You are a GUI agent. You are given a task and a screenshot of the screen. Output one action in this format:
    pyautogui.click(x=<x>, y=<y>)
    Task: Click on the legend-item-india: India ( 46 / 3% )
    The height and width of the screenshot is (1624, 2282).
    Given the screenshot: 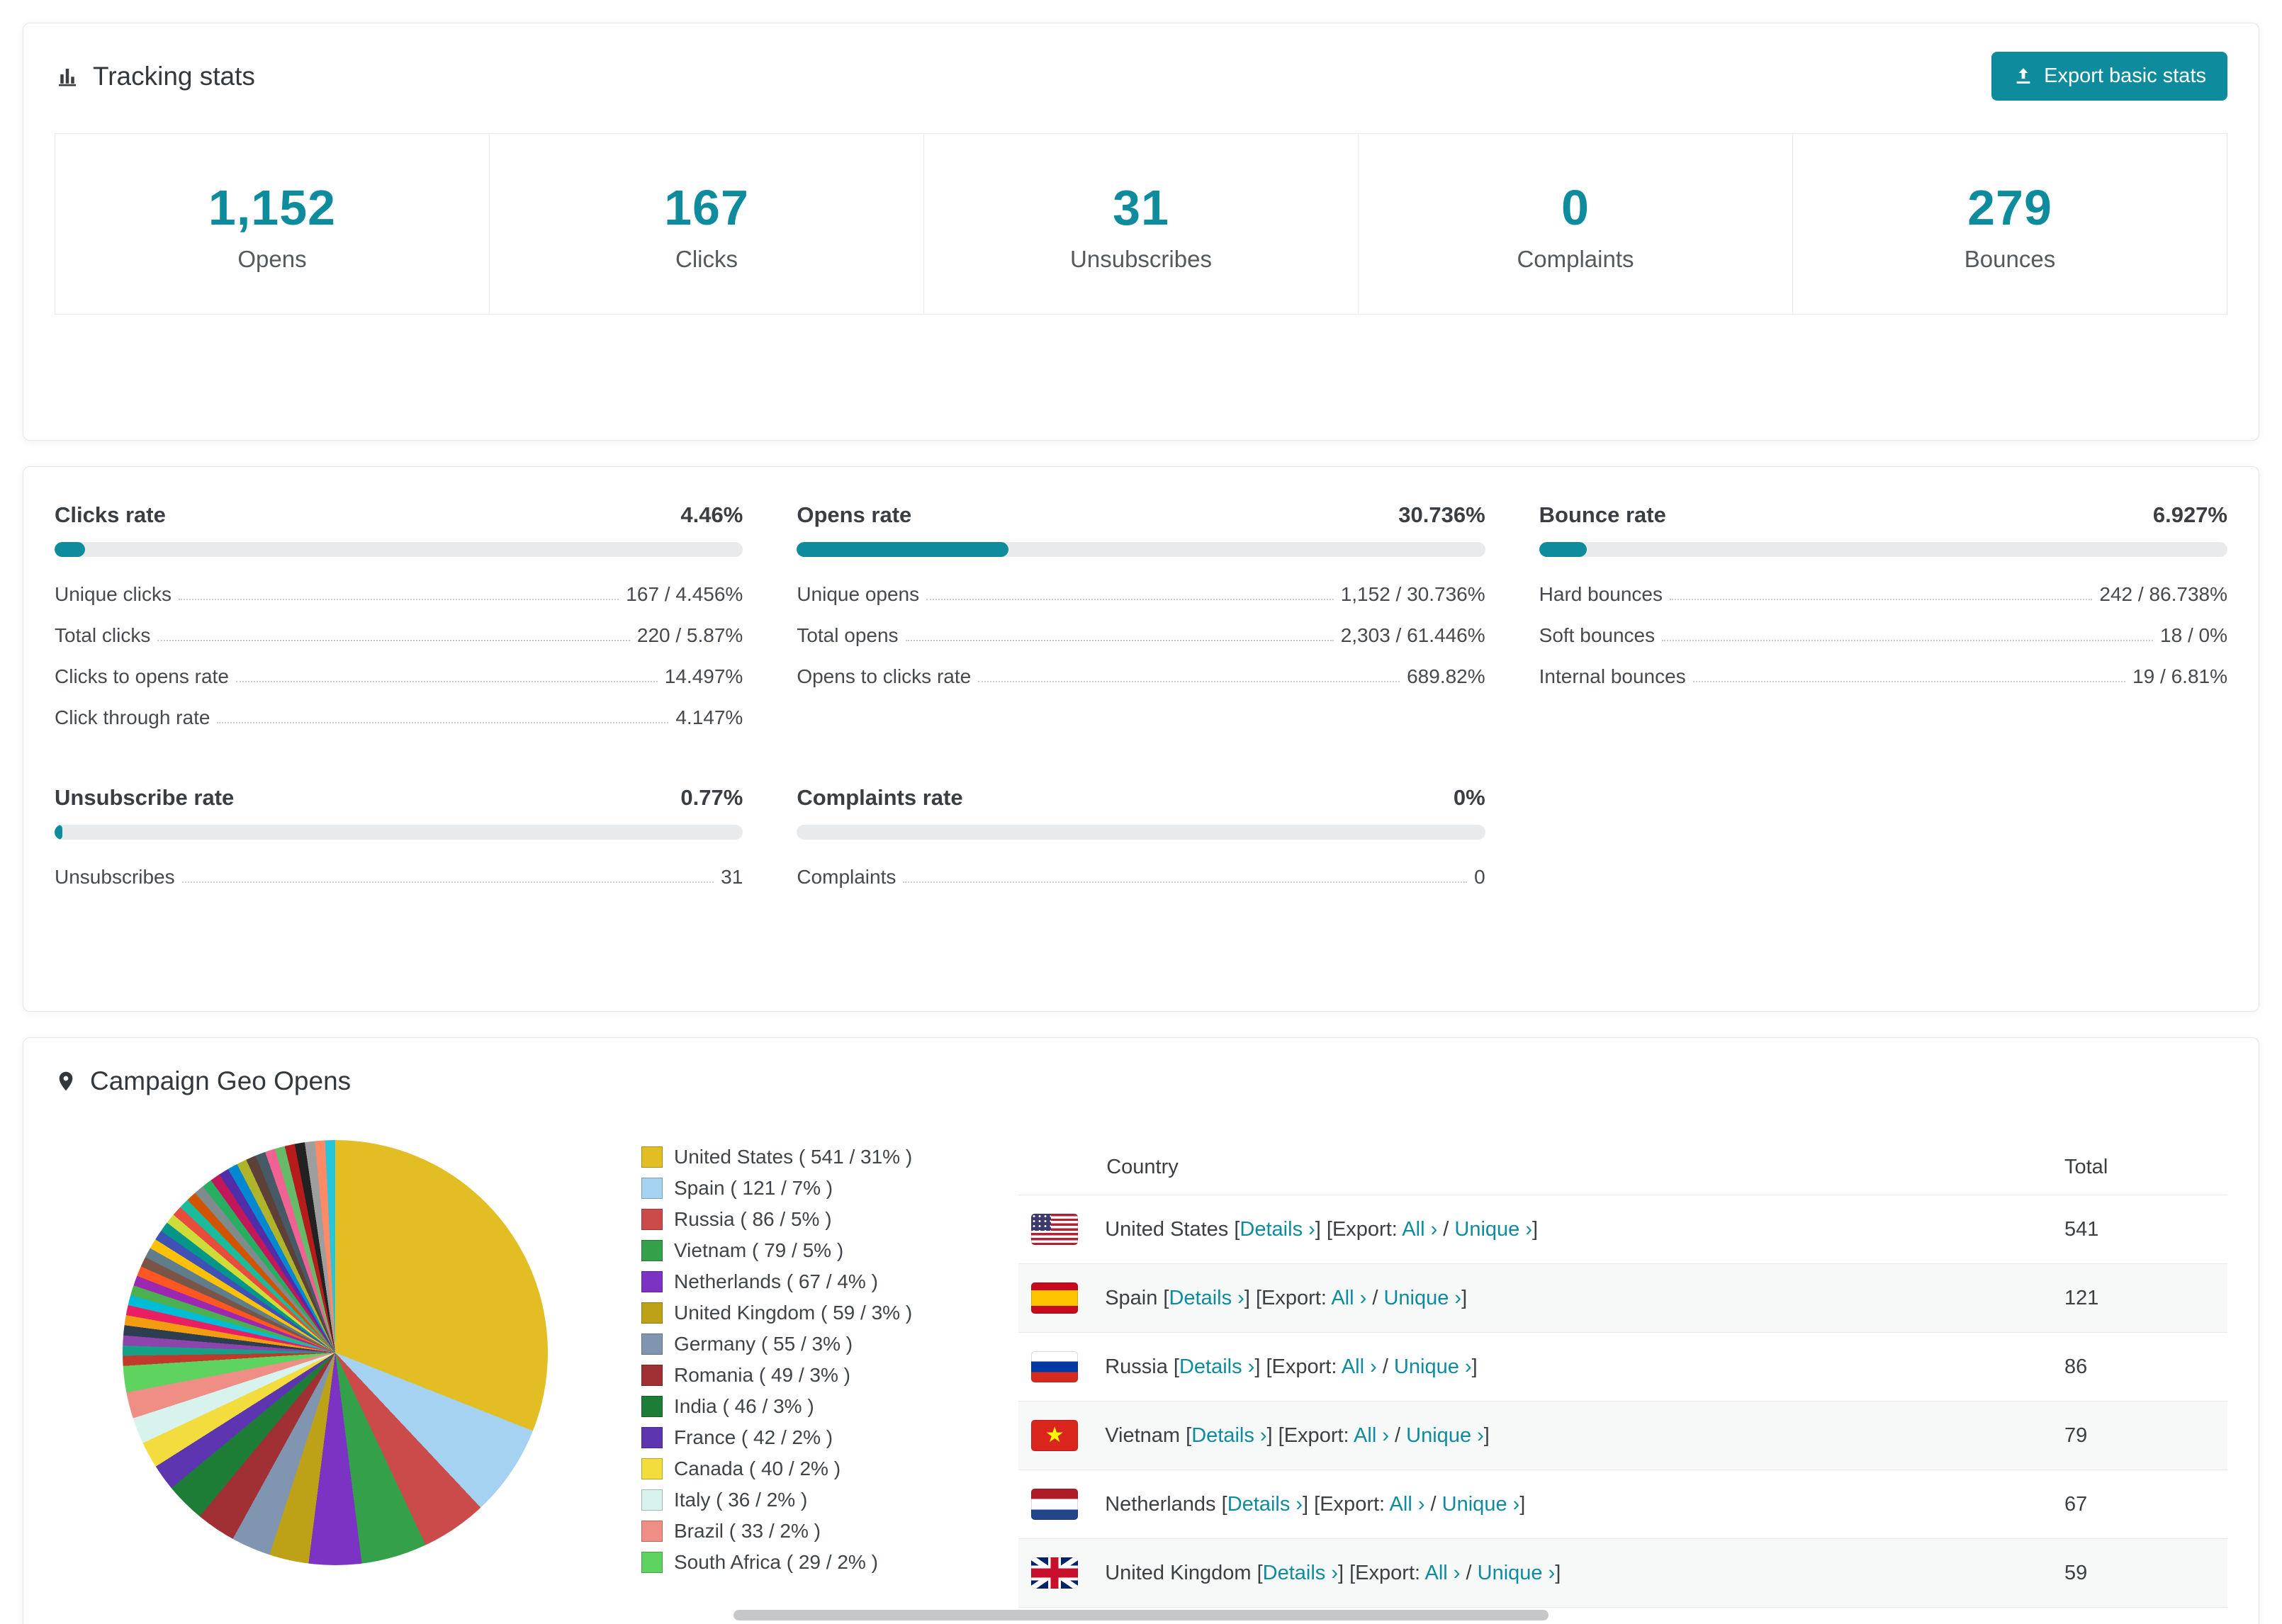 What is the action you would take?
    pyautogui.click(x=777, y=1407)
    